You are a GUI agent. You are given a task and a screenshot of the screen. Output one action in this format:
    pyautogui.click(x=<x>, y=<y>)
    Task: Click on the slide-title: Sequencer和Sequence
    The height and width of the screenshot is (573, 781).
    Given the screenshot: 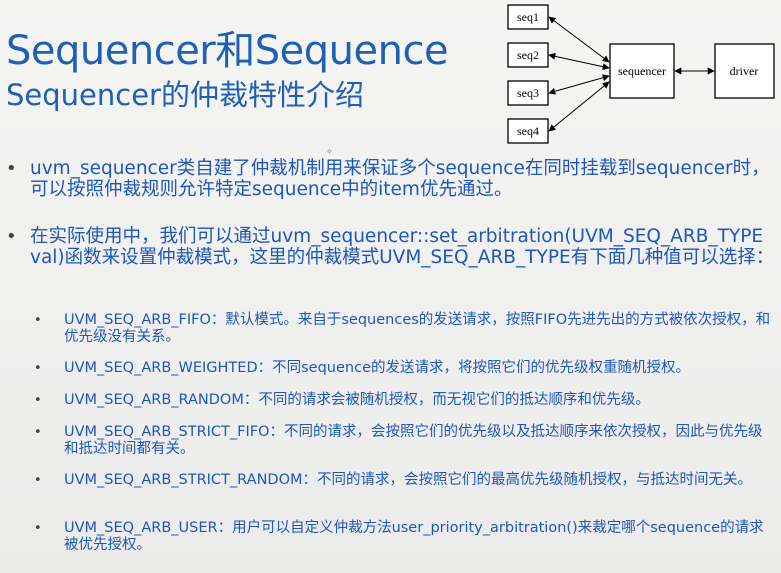 What is the action you would take?
    pyautogui.click(x=227, y=51)
    